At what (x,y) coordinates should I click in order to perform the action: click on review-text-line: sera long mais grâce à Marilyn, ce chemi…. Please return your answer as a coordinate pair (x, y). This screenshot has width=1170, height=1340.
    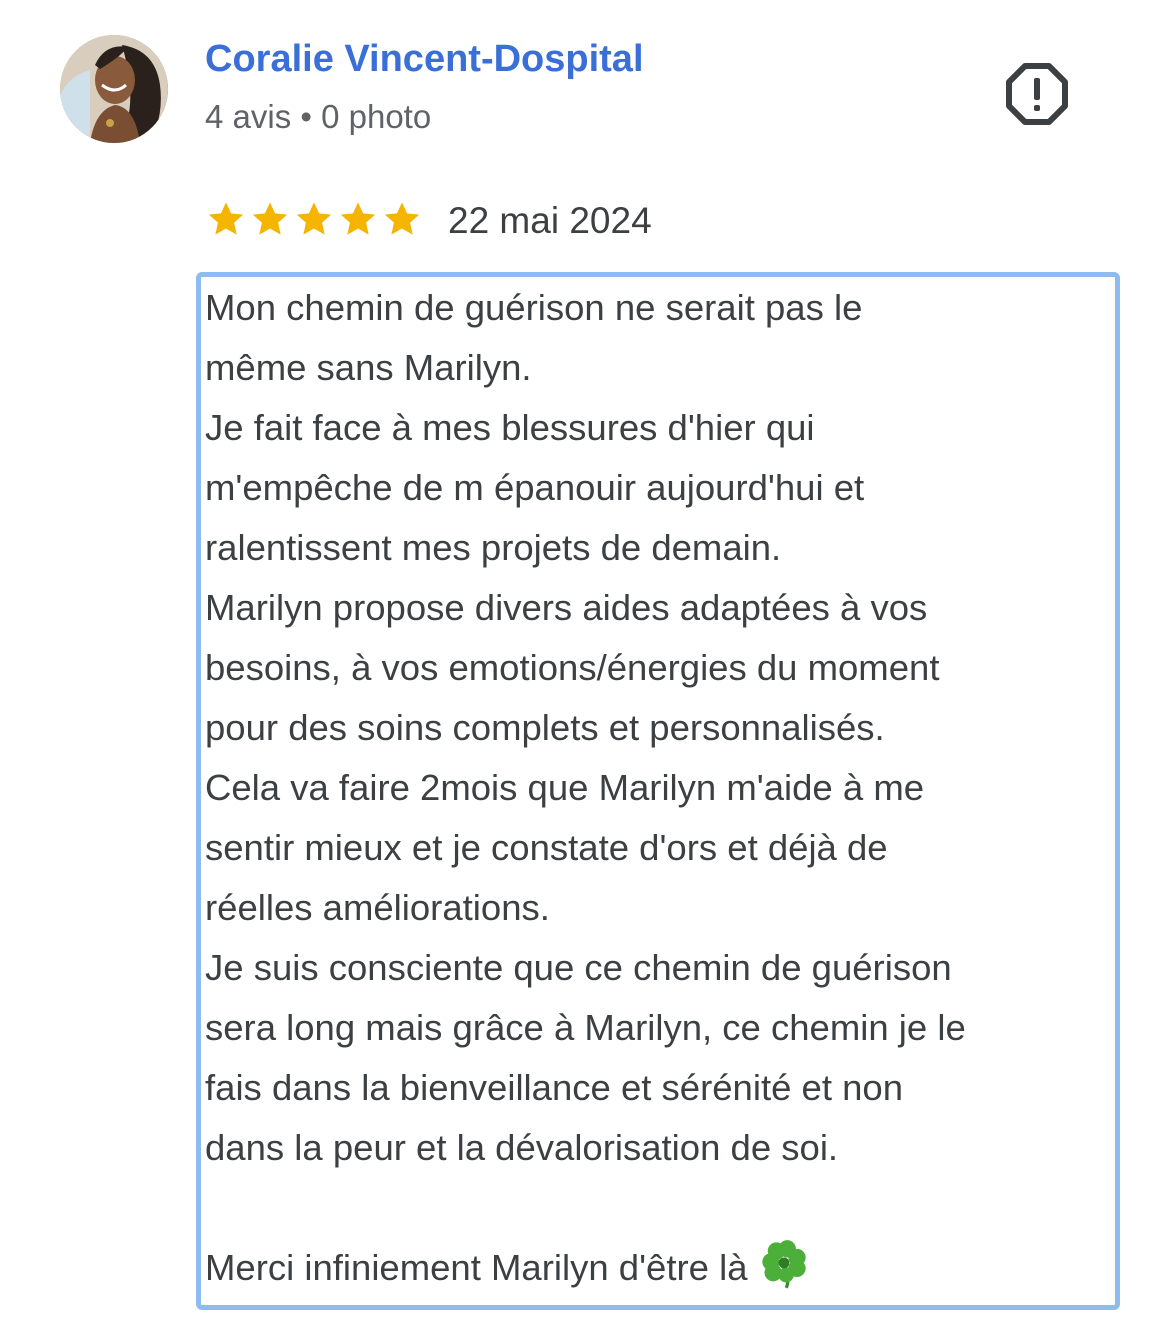
    Looking at the image, I should click on (585, 1027).